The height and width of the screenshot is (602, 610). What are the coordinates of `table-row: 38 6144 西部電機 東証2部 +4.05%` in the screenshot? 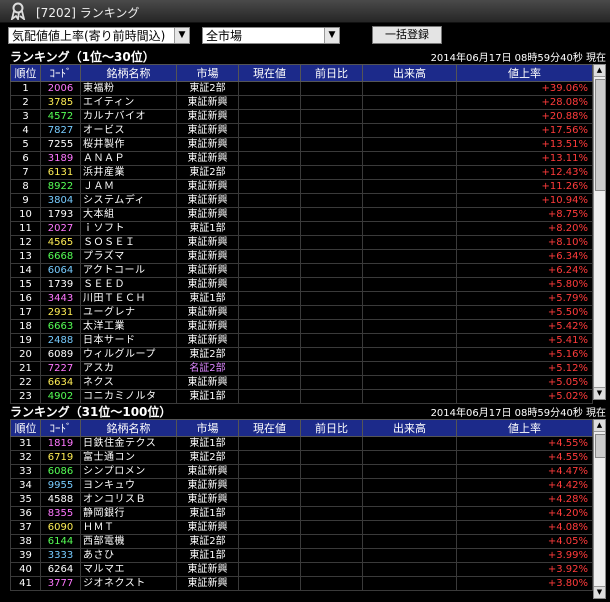 It's located at (301, 541).